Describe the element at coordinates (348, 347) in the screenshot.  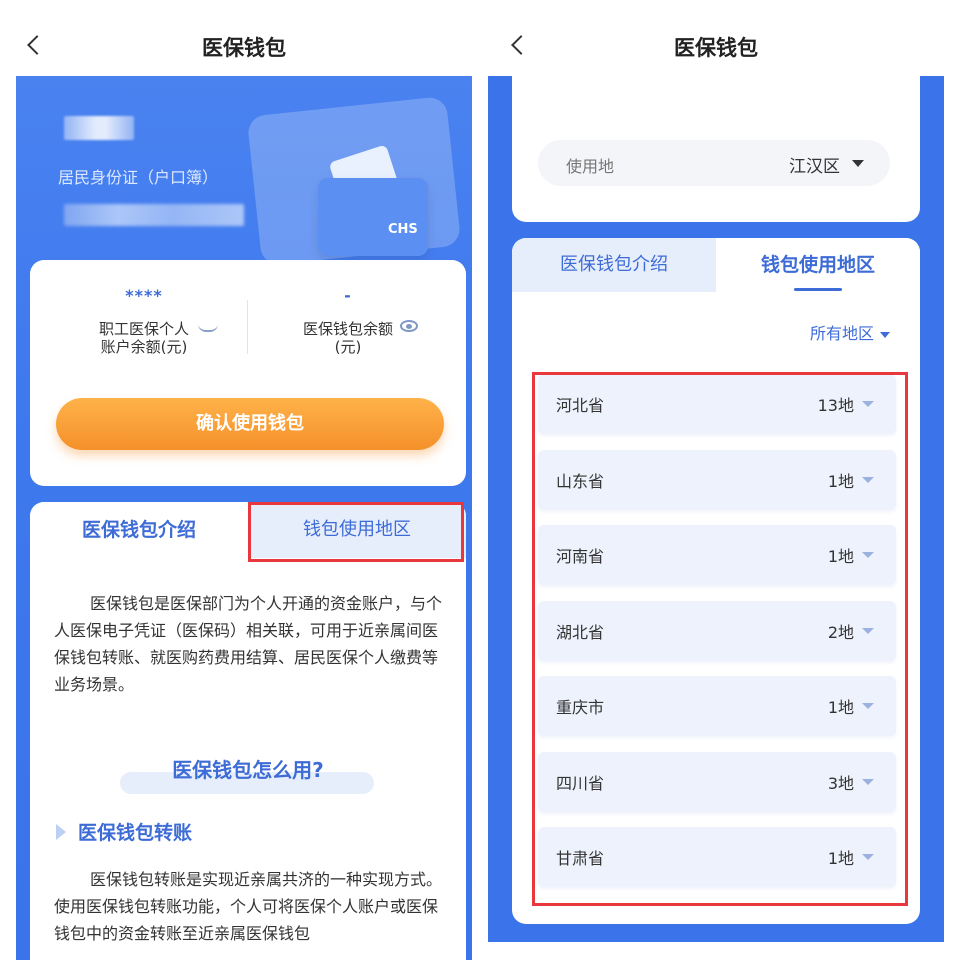
I see `wallet-label-line2: (元)` at that location.